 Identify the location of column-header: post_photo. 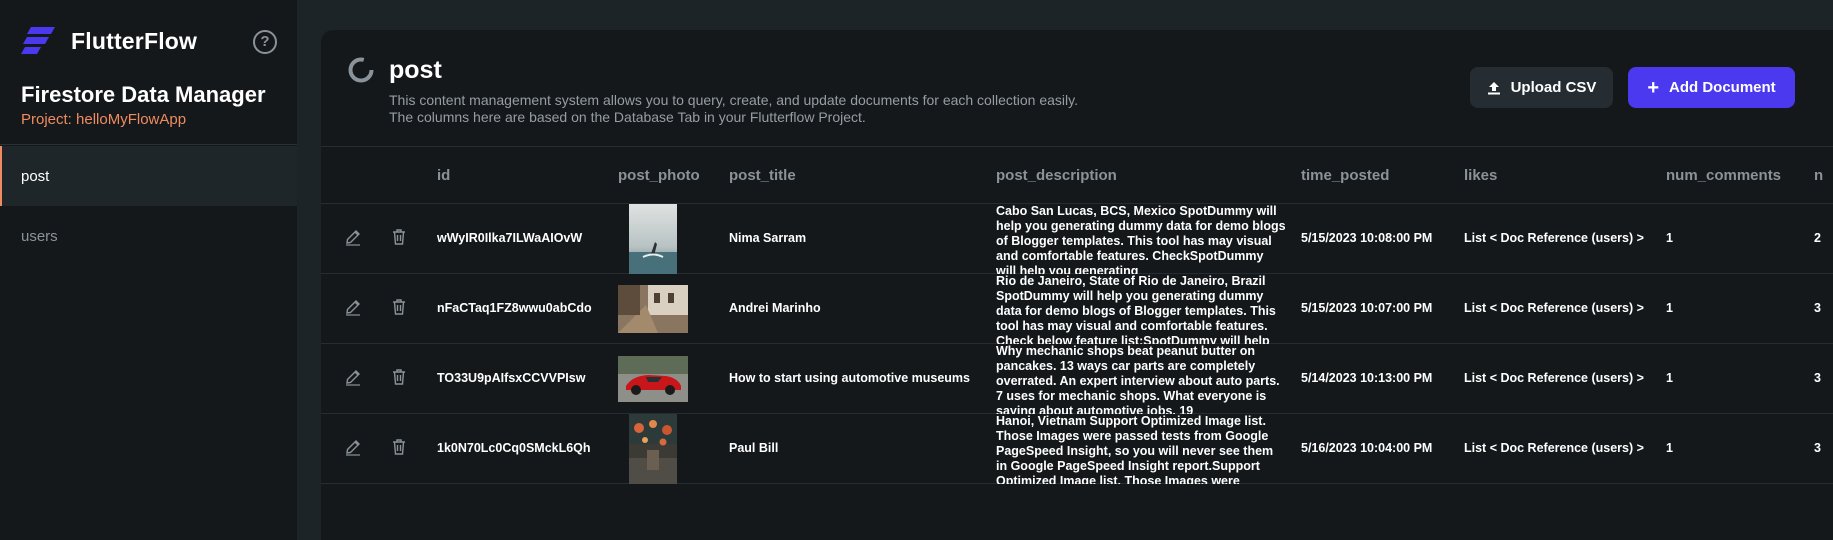
(659, 175).